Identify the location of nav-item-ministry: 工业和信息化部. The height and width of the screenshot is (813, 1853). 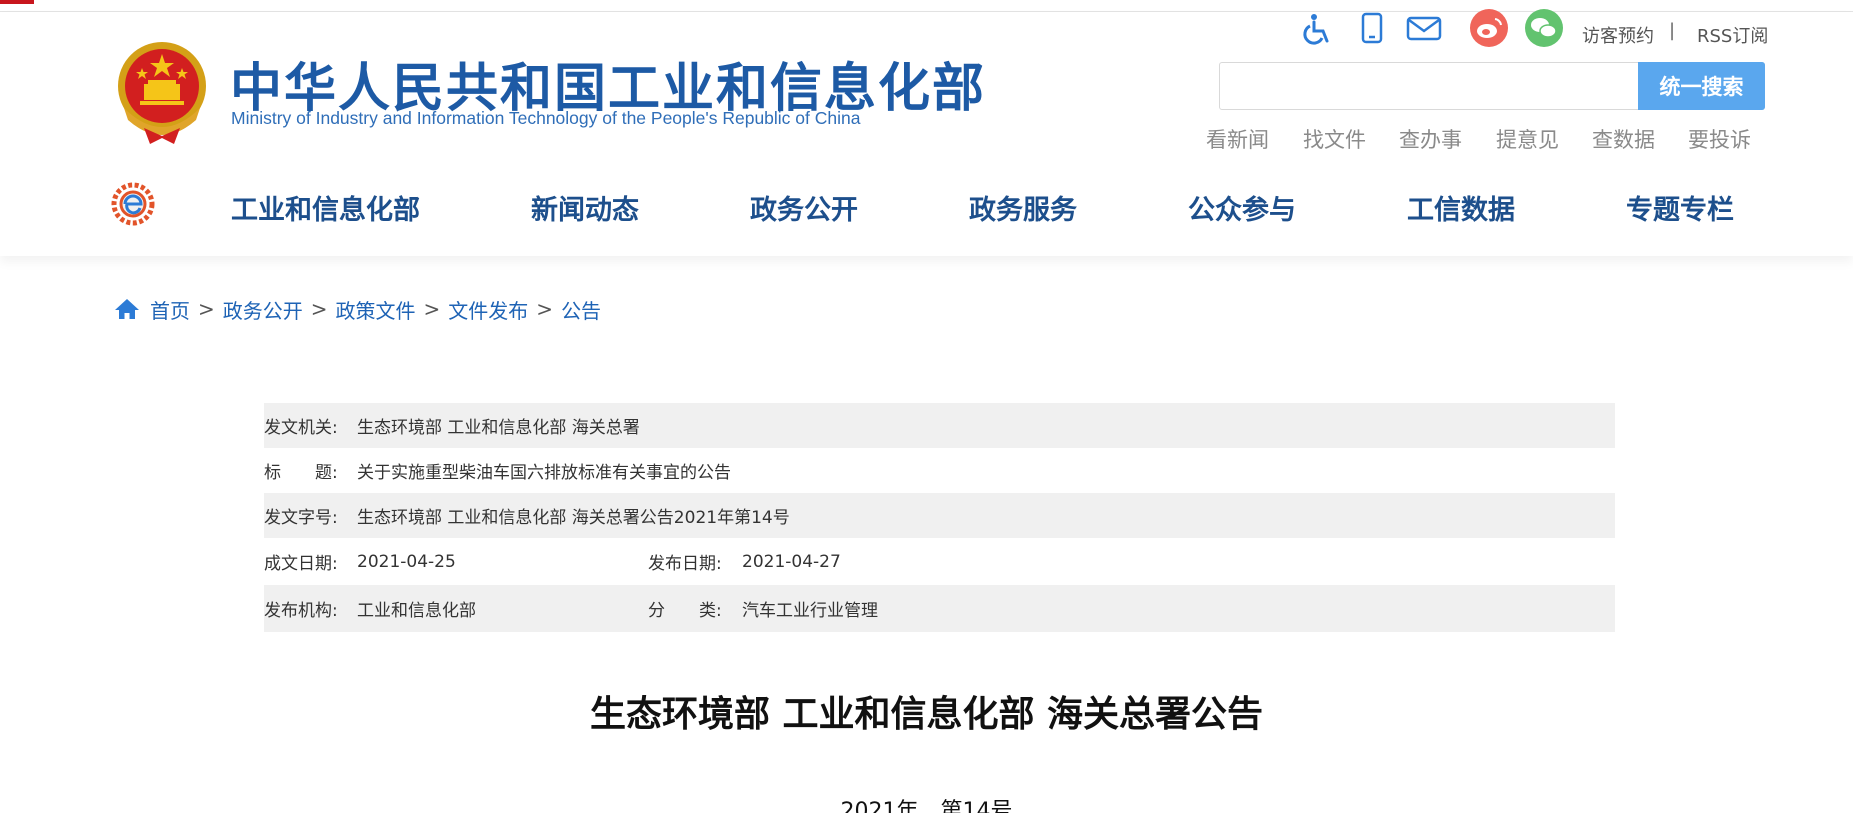
(325, 207).